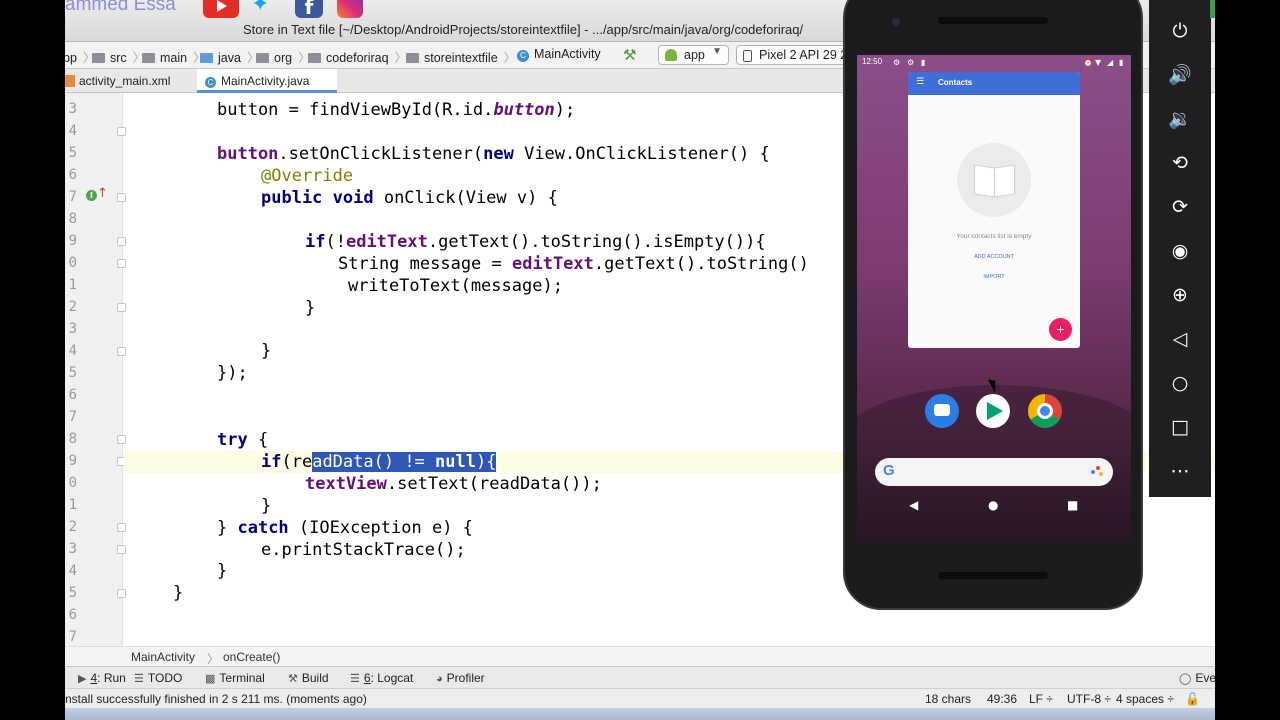  What do you see at coordinates (1060, 329) in the screenshot?
I see `add-contact-fab: +` at bounding box center [1060, 329].